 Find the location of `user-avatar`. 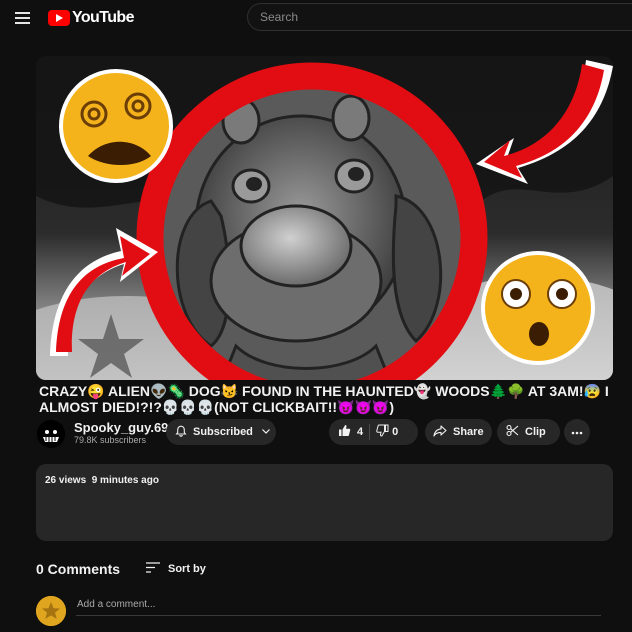

user-avatar is located at coordinates (51, 611).